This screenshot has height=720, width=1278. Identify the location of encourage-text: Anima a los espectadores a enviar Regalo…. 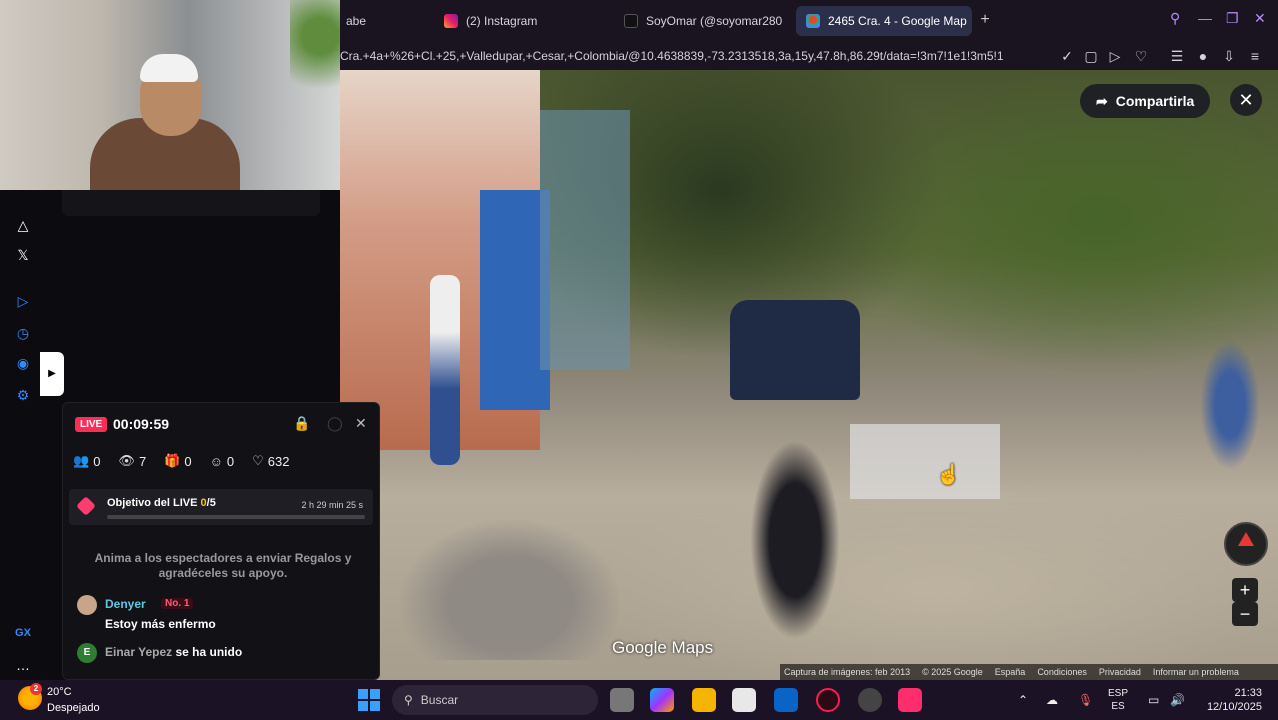
(223, 565).